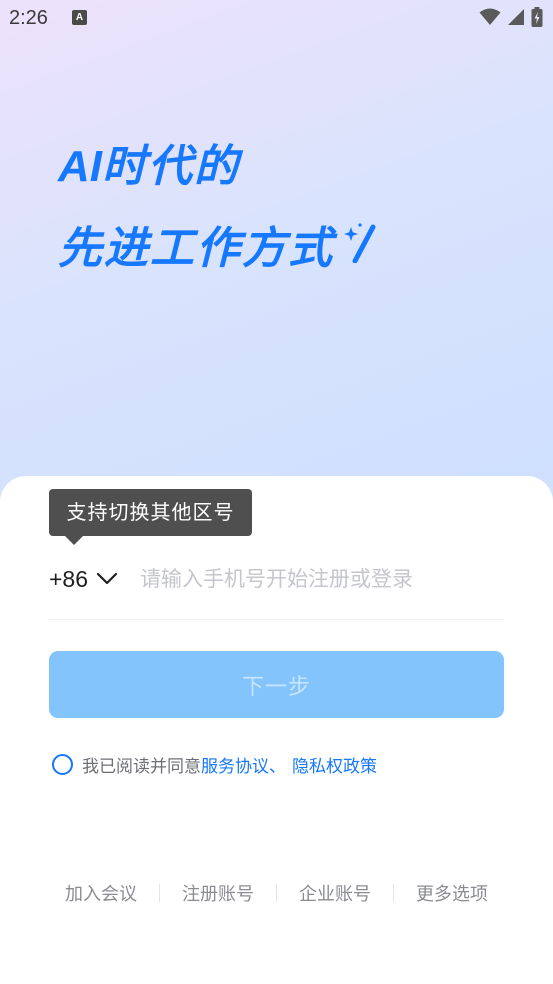  What do you see at coordinates (334, 764) in the screenshot?
I see `privacy-policy-link: 隐私权政策` at bounding box center [334, 764].